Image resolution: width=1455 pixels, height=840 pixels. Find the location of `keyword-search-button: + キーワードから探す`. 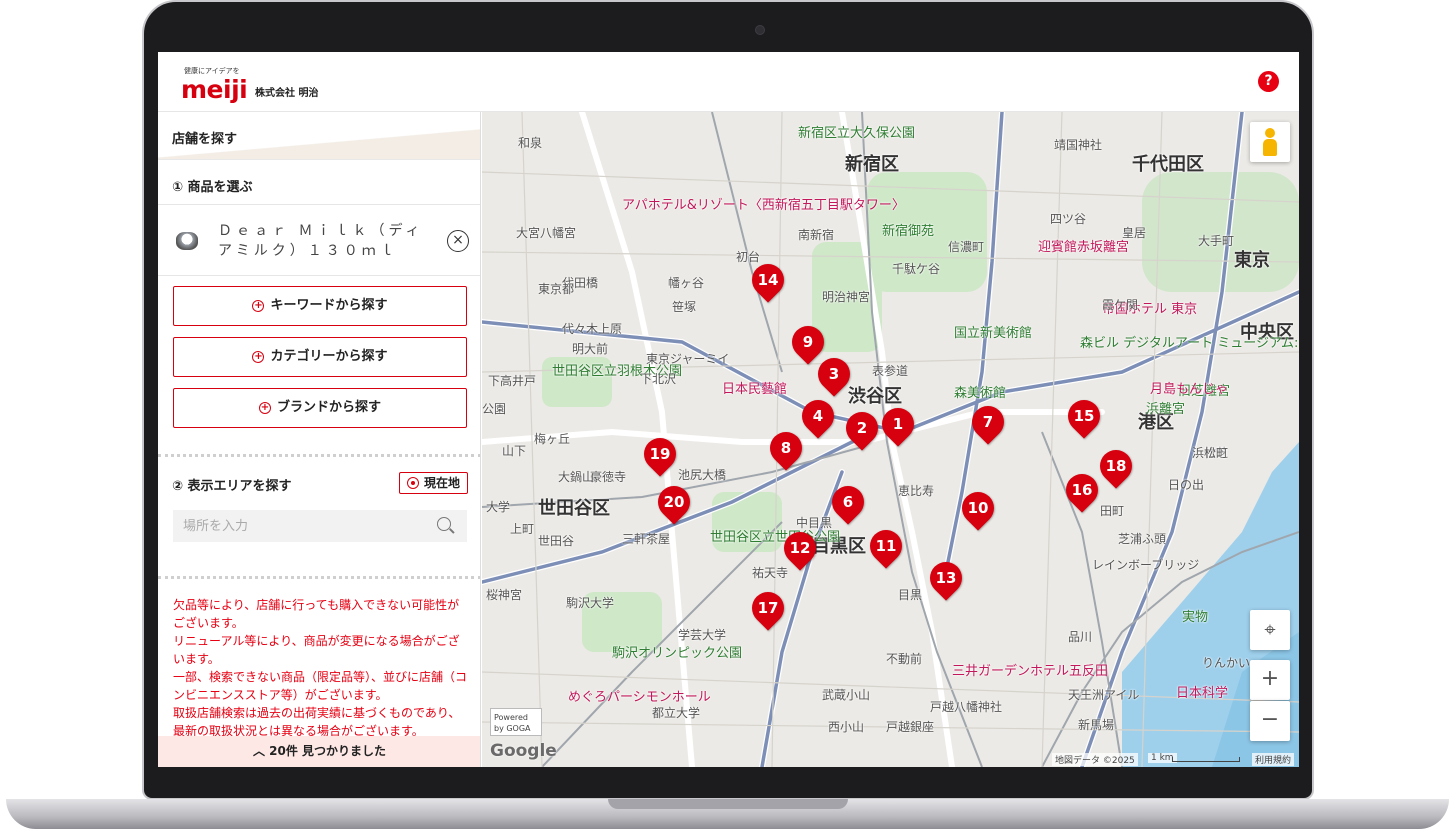

keyword-search-button: + キーワードから探す is located at coordinates (320, 306).